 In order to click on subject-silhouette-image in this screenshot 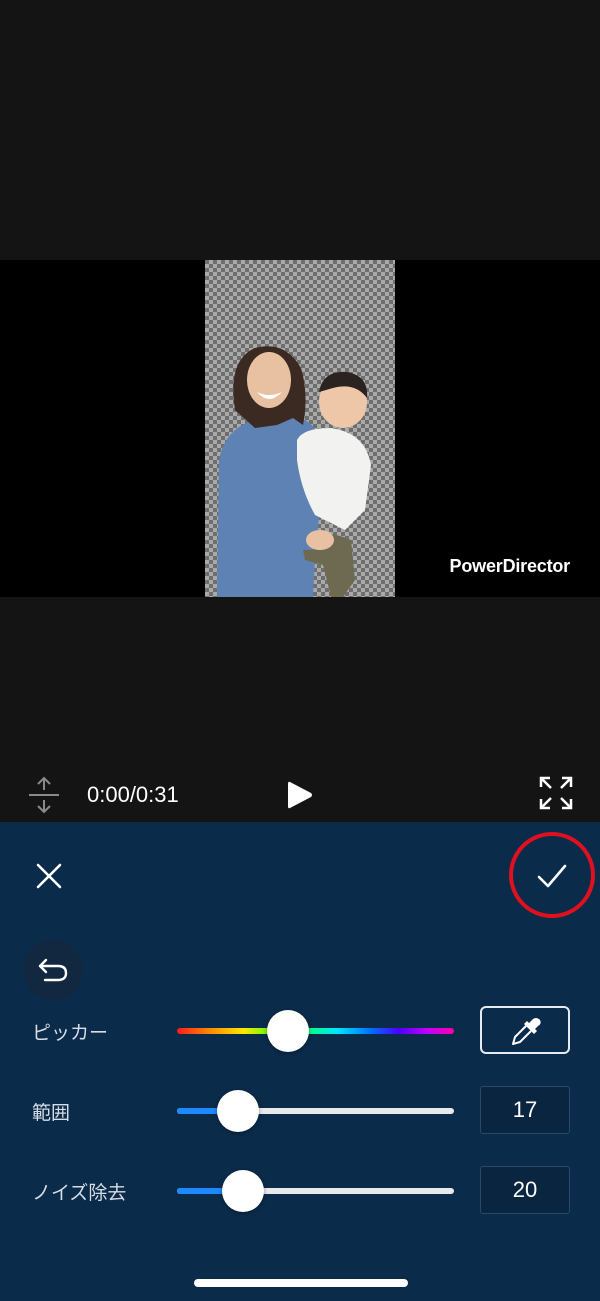, I will do `click(294, 471)`.